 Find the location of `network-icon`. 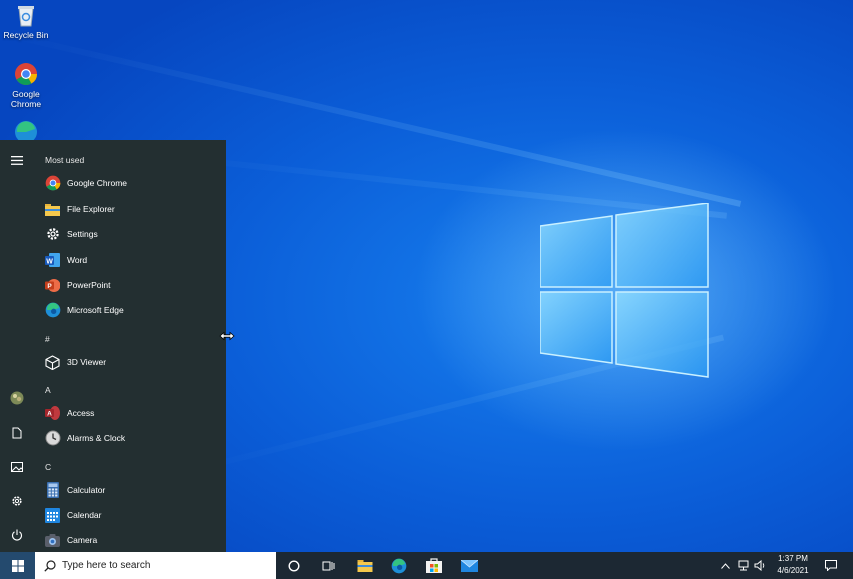

network-icon is located at coordinates (743, 565).